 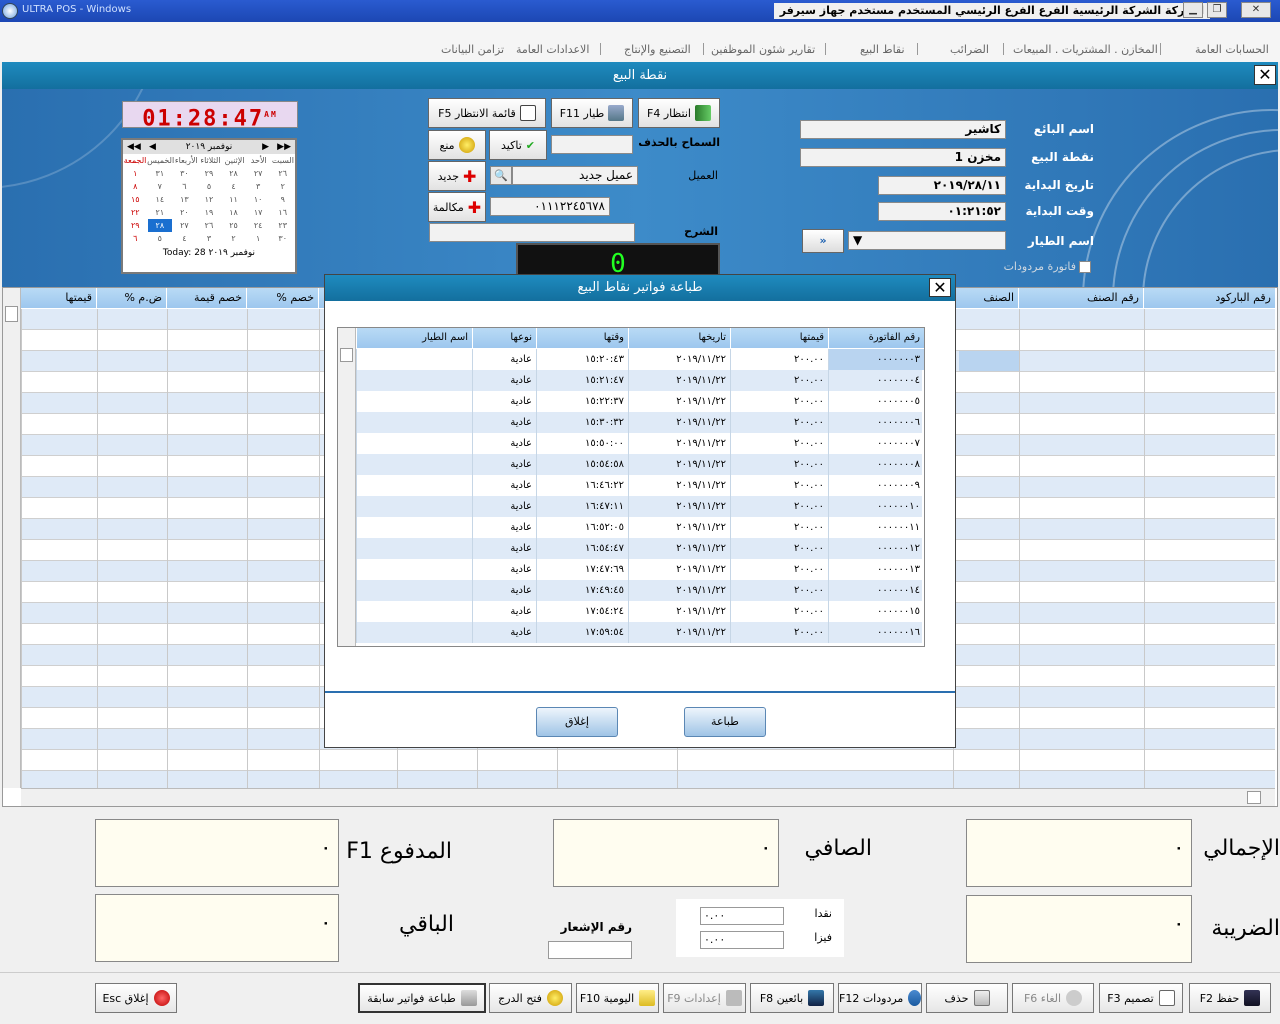 What do you see at coordinates (742, 940) in the screenshot?
I see `visa-field: ٠.٠٠` at bounding box center [742, 940].